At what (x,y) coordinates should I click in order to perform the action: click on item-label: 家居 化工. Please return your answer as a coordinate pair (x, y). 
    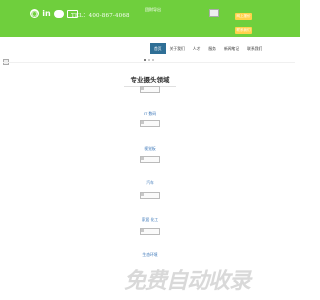
    Looking at the image, I should click on (150, 220).